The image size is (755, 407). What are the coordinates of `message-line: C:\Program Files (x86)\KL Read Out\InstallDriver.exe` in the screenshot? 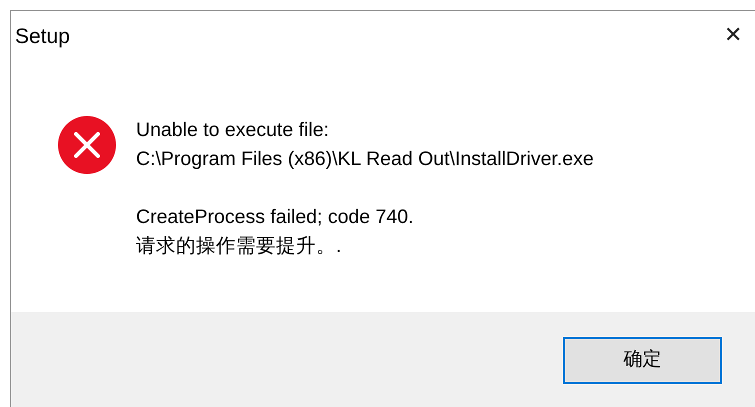 It's located at (365, 159).